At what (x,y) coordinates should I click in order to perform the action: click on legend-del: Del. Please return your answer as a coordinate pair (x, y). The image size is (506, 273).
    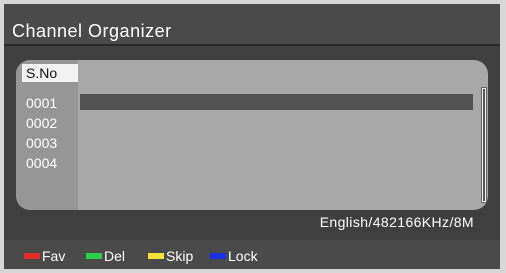
    Looking at the image, I should click on (105, 256).